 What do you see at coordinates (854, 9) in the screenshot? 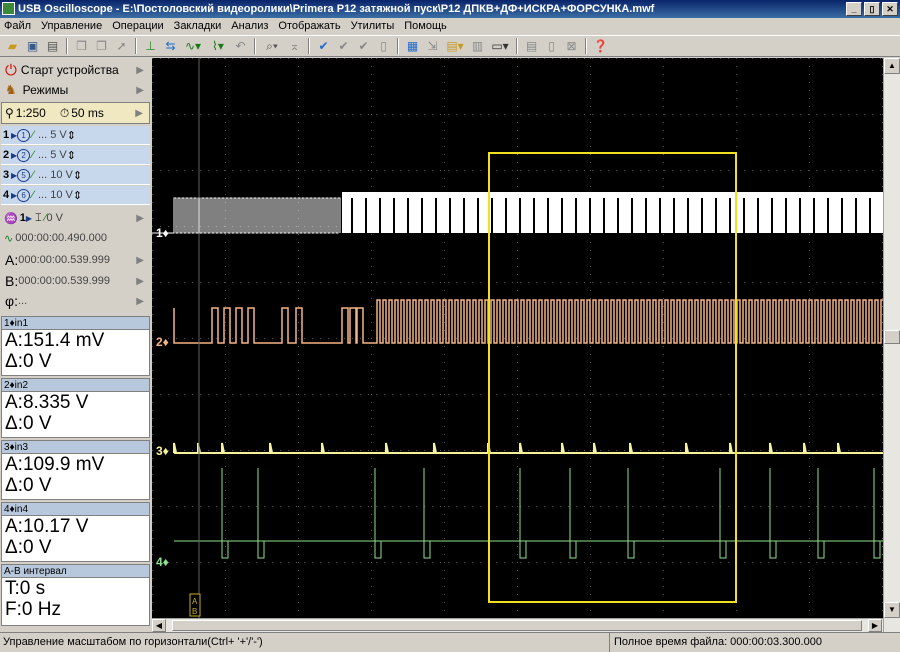
I see `minimize-button: _` at bounding box center [854, 9].